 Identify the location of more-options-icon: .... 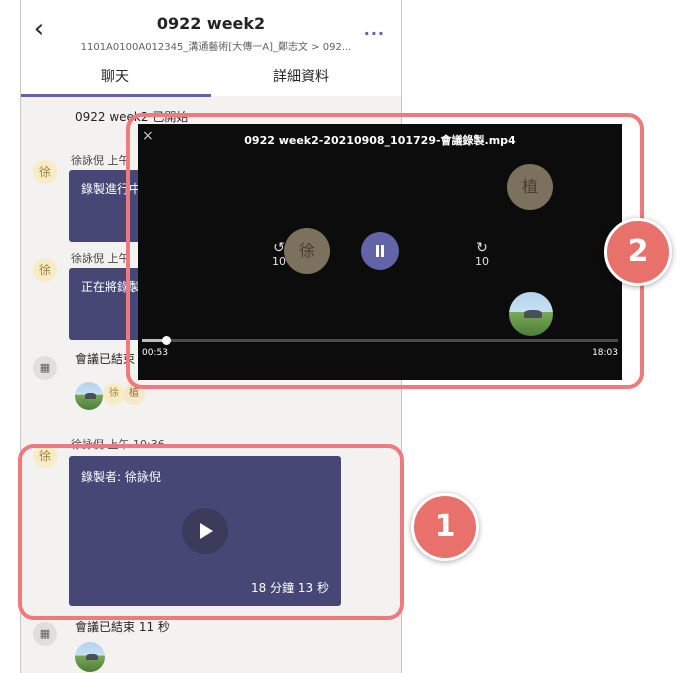
(374, 29).